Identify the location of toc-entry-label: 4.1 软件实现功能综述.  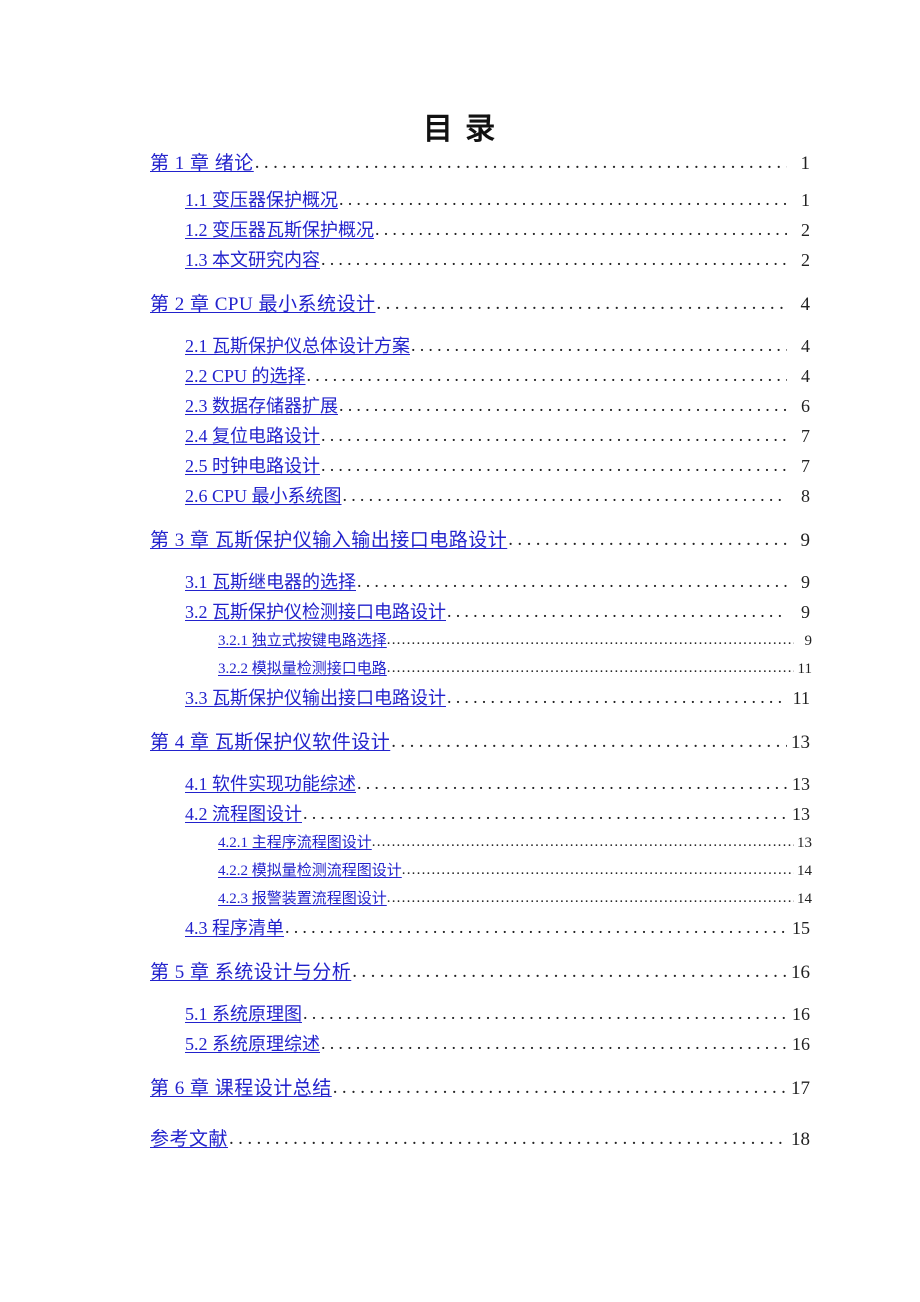
(270, 784).